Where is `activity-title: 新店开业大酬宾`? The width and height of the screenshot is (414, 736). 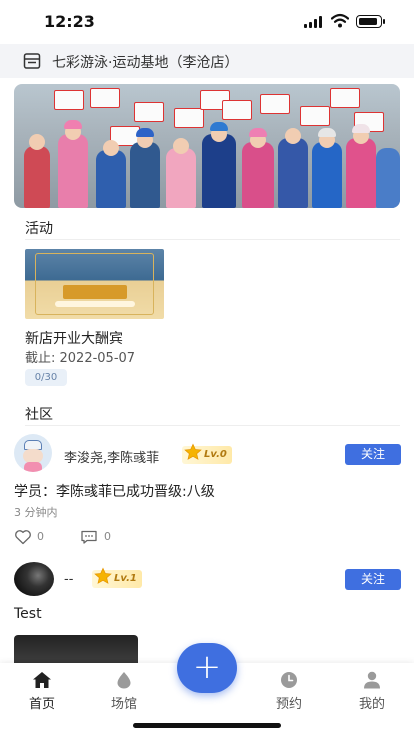
activity-title: 新店开业大酬宾 is located at coordinates (74, 338).